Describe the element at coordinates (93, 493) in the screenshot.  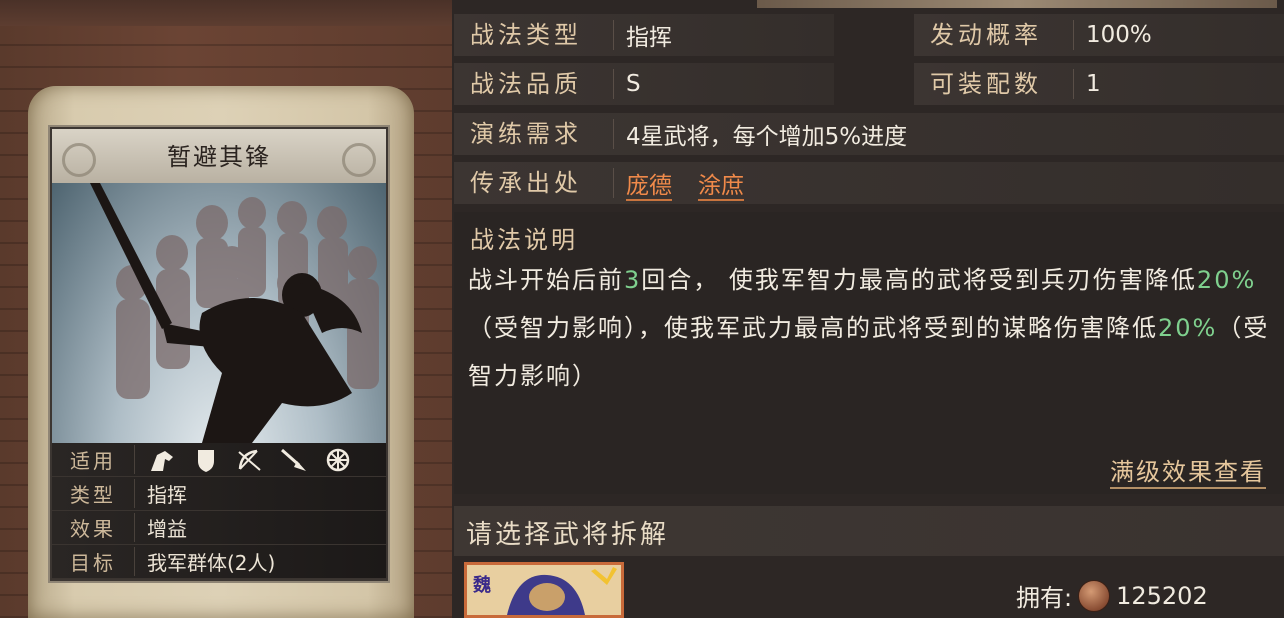
I see `type-label: 类型` at that location.